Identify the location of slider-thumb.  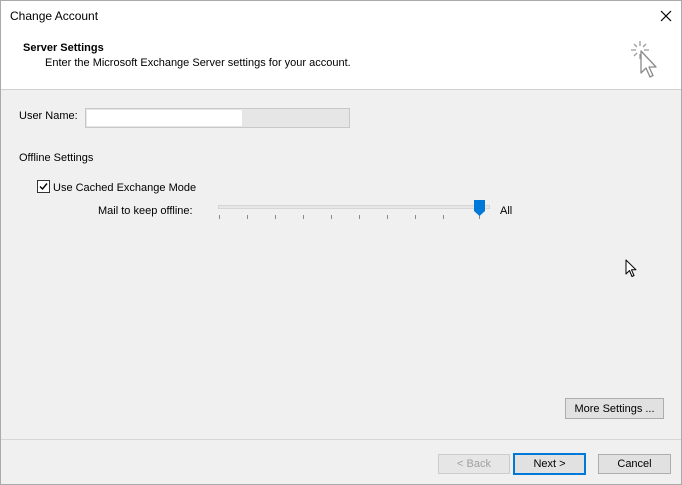
(479, 208).